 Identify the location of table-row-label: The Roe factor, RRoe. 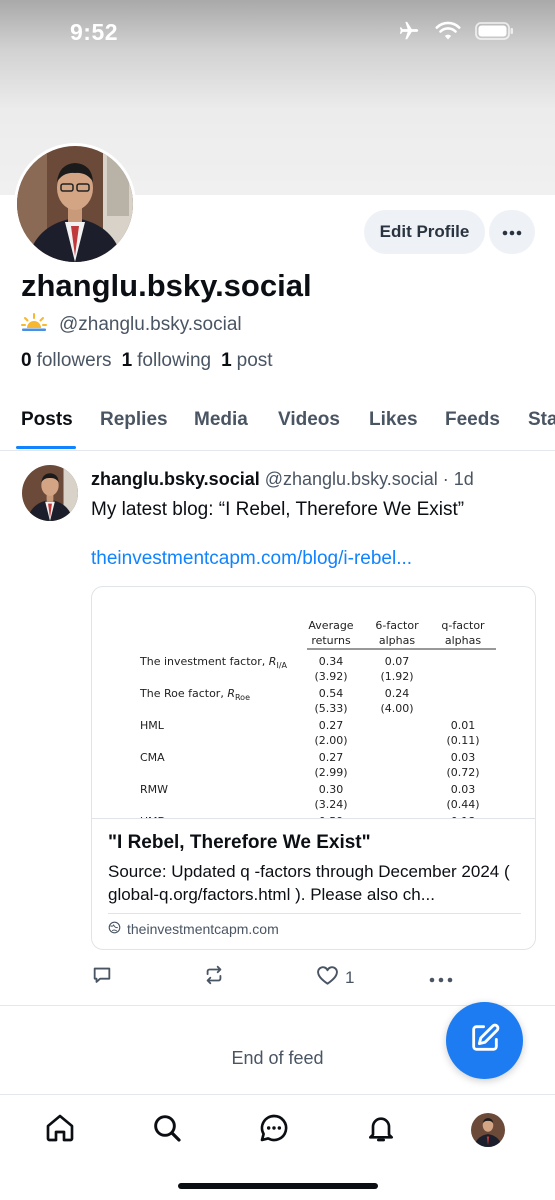
(194, 694).